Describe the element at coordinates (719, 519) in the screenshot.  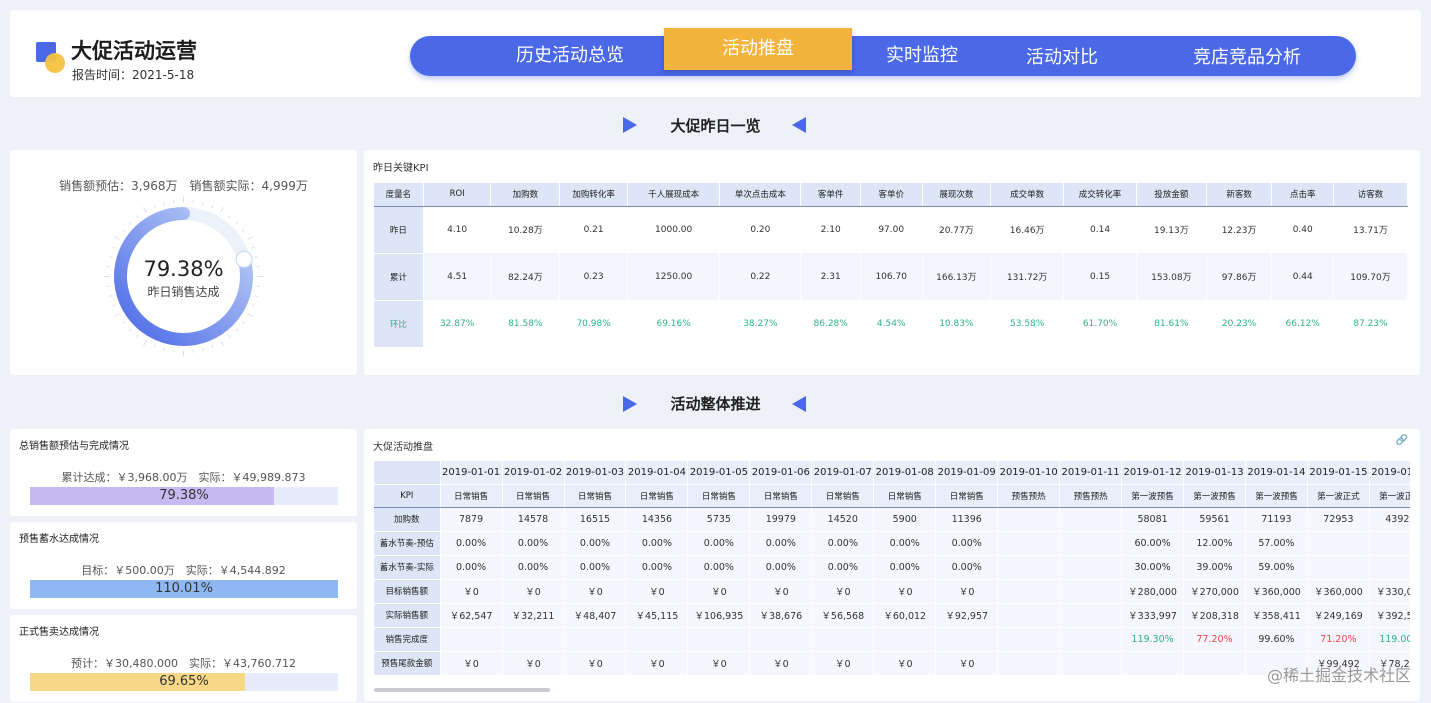
I see `plan-cell: 5735` at that location.